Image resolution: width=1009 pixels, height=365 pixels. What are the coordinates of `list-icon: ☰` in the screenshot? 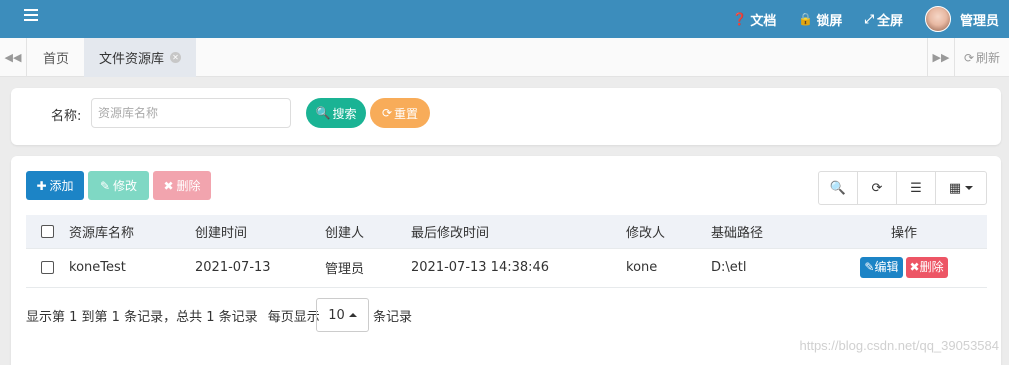 It's located at (916, 188).